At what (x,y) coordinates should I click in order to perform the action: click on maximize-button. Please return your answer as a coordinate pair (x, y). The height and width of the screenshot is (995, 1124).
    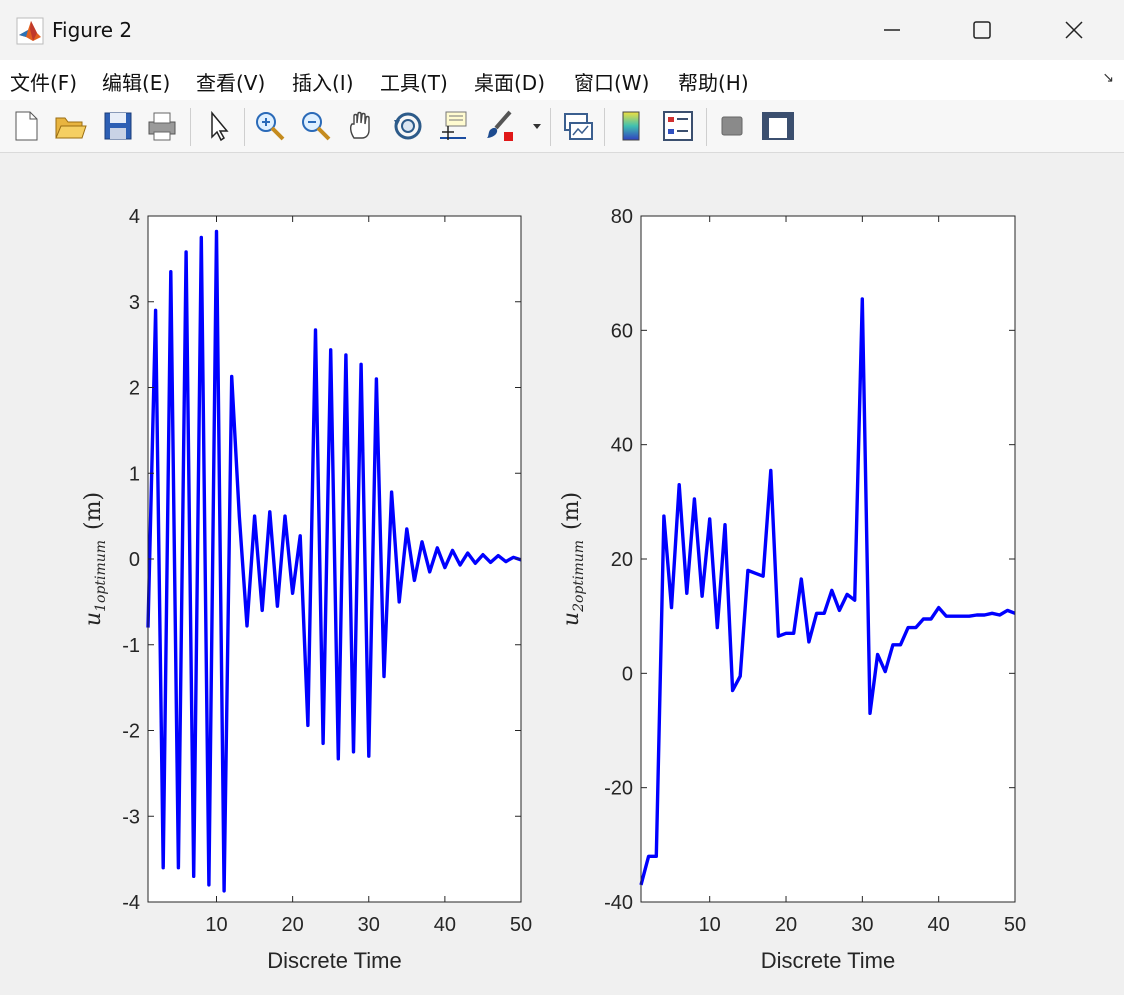
    Looking at the image, I should click on (982, 30).